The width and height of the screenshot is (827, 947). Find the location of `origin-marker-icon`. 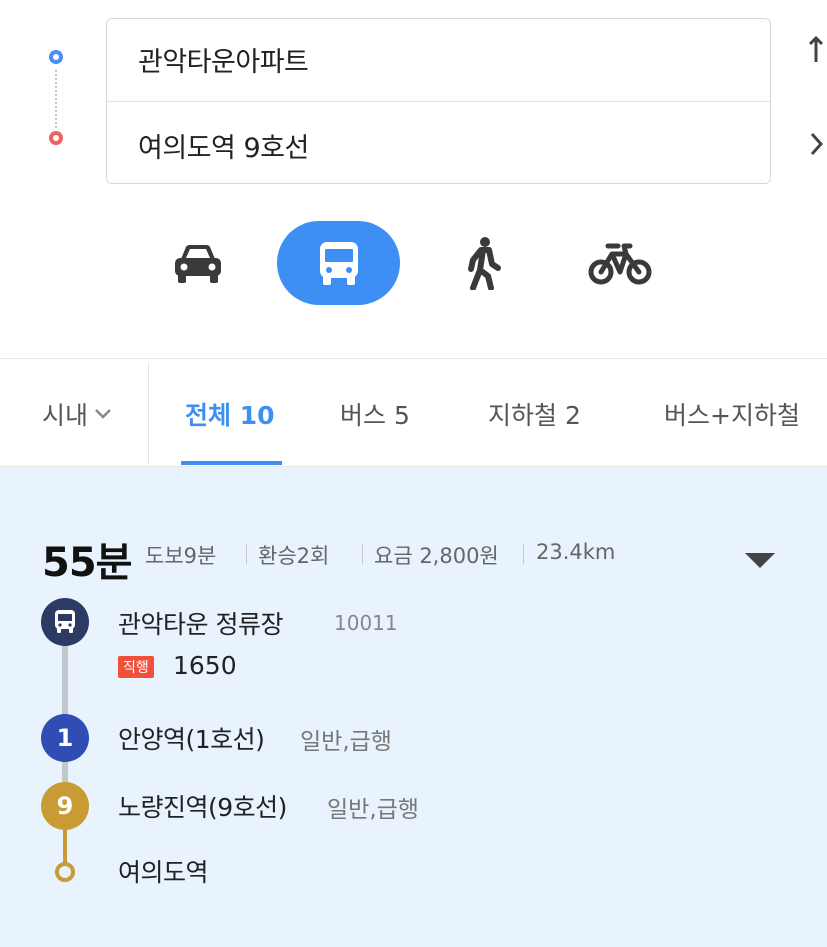

origin-marker-icon is located at coordinates (56, 57).